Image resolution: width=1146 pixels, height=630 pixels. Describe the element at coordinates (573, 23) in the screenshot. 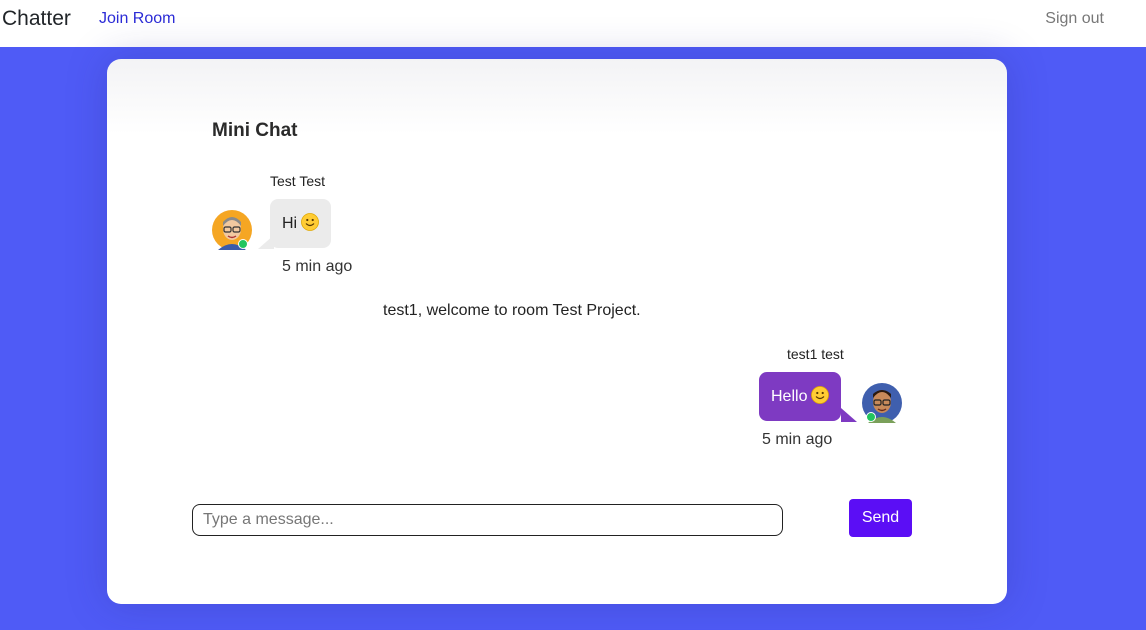

I see `navbar: Chatter Join Room Sign out` at that location.